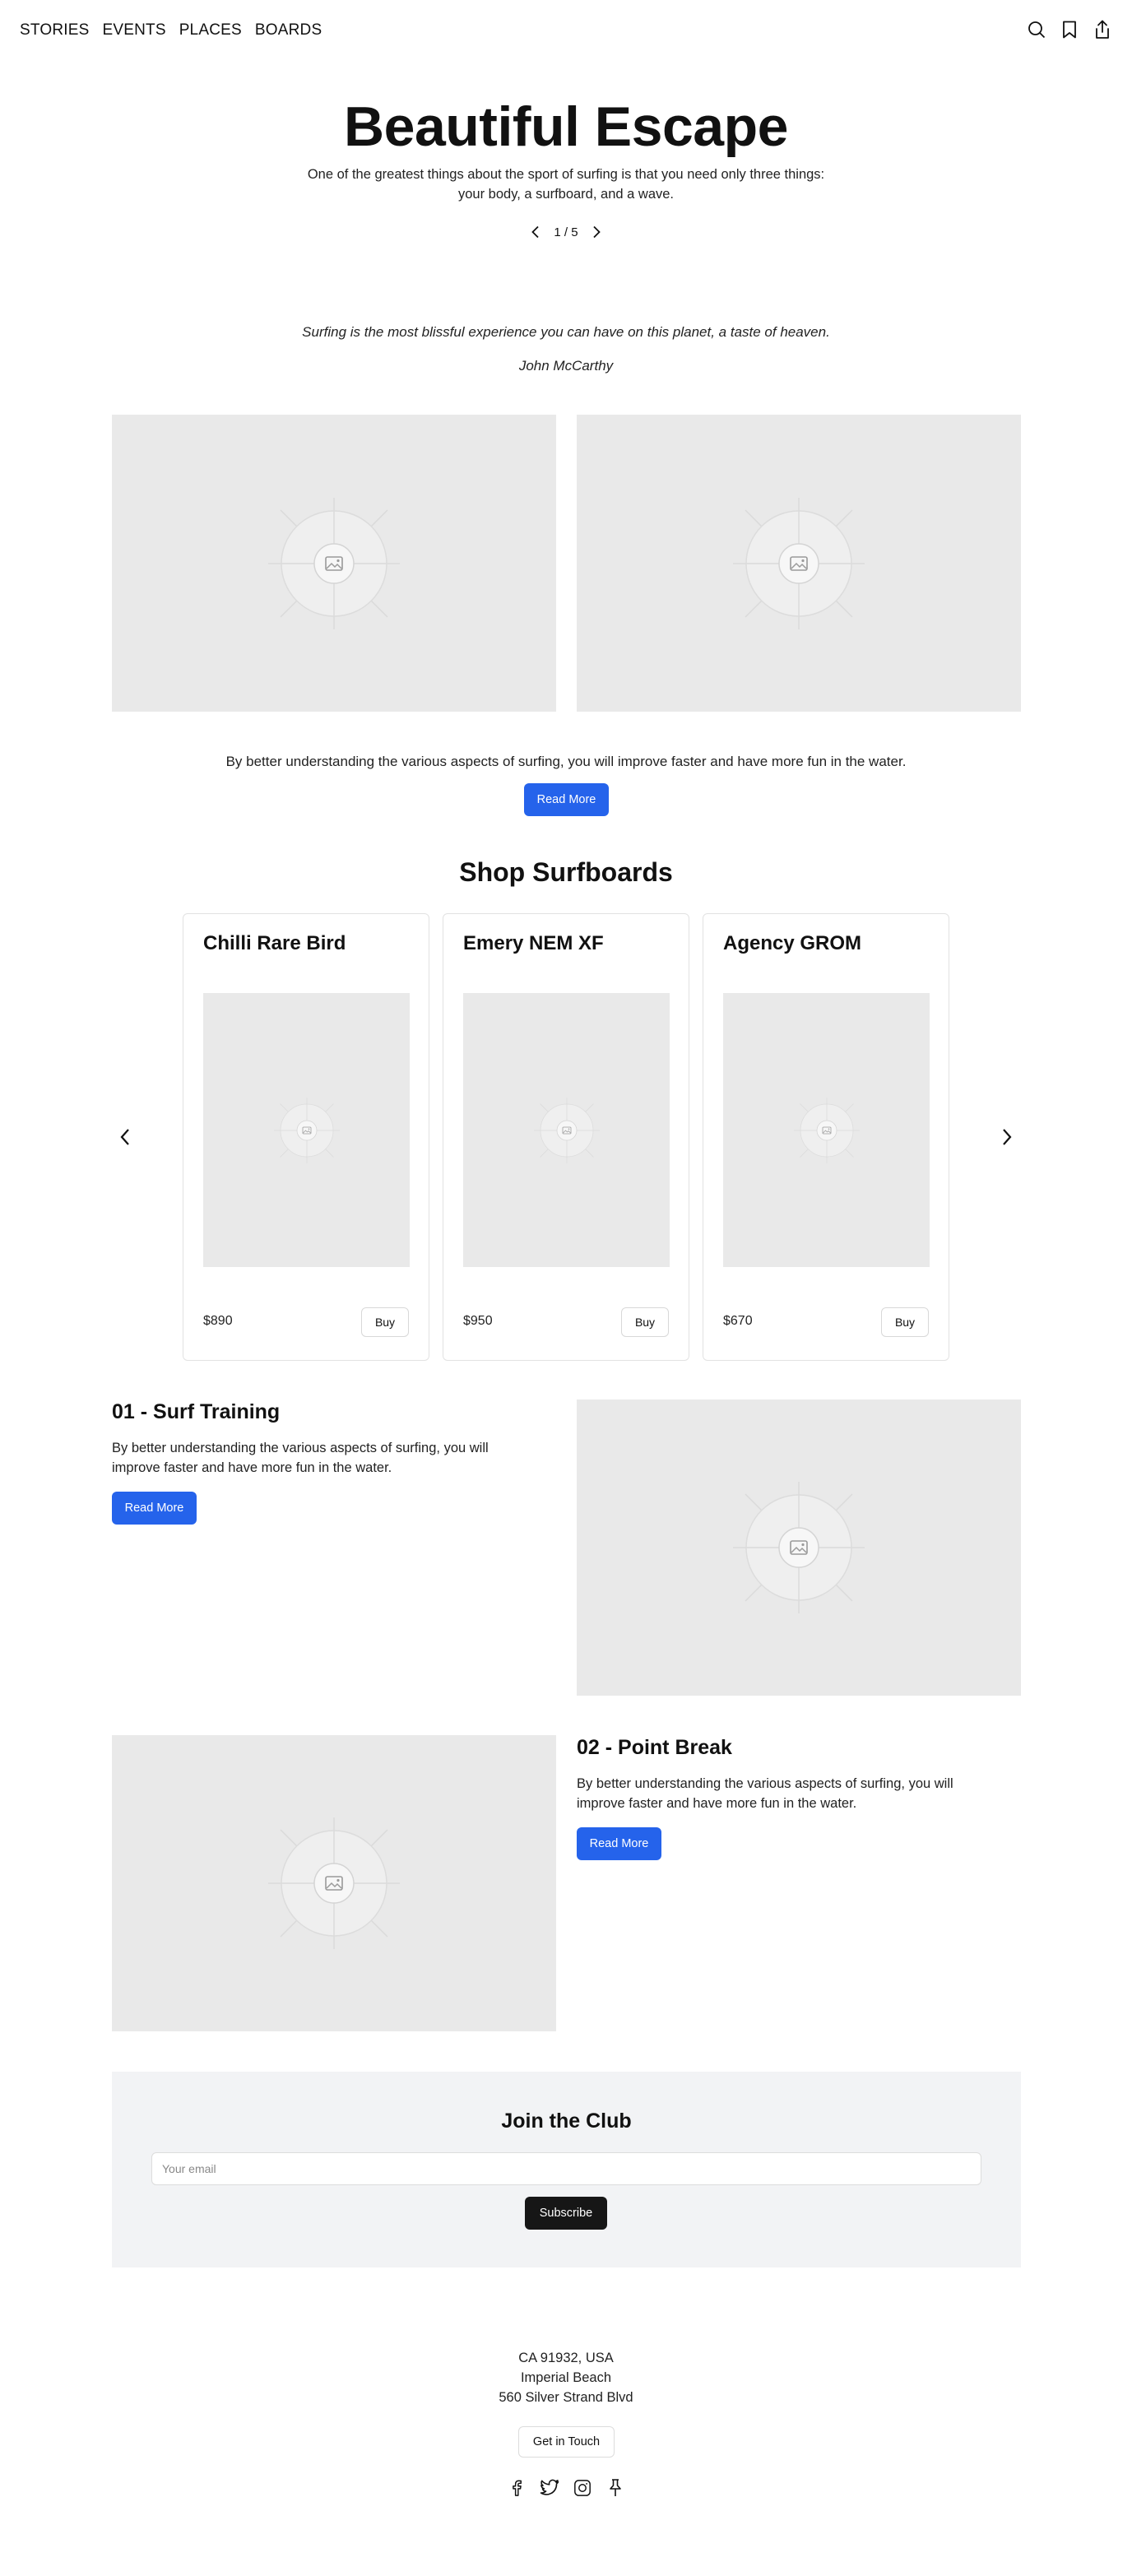 This screenshot has height=2576, width=1132. I want to click on email-input, so click(566, 2168).